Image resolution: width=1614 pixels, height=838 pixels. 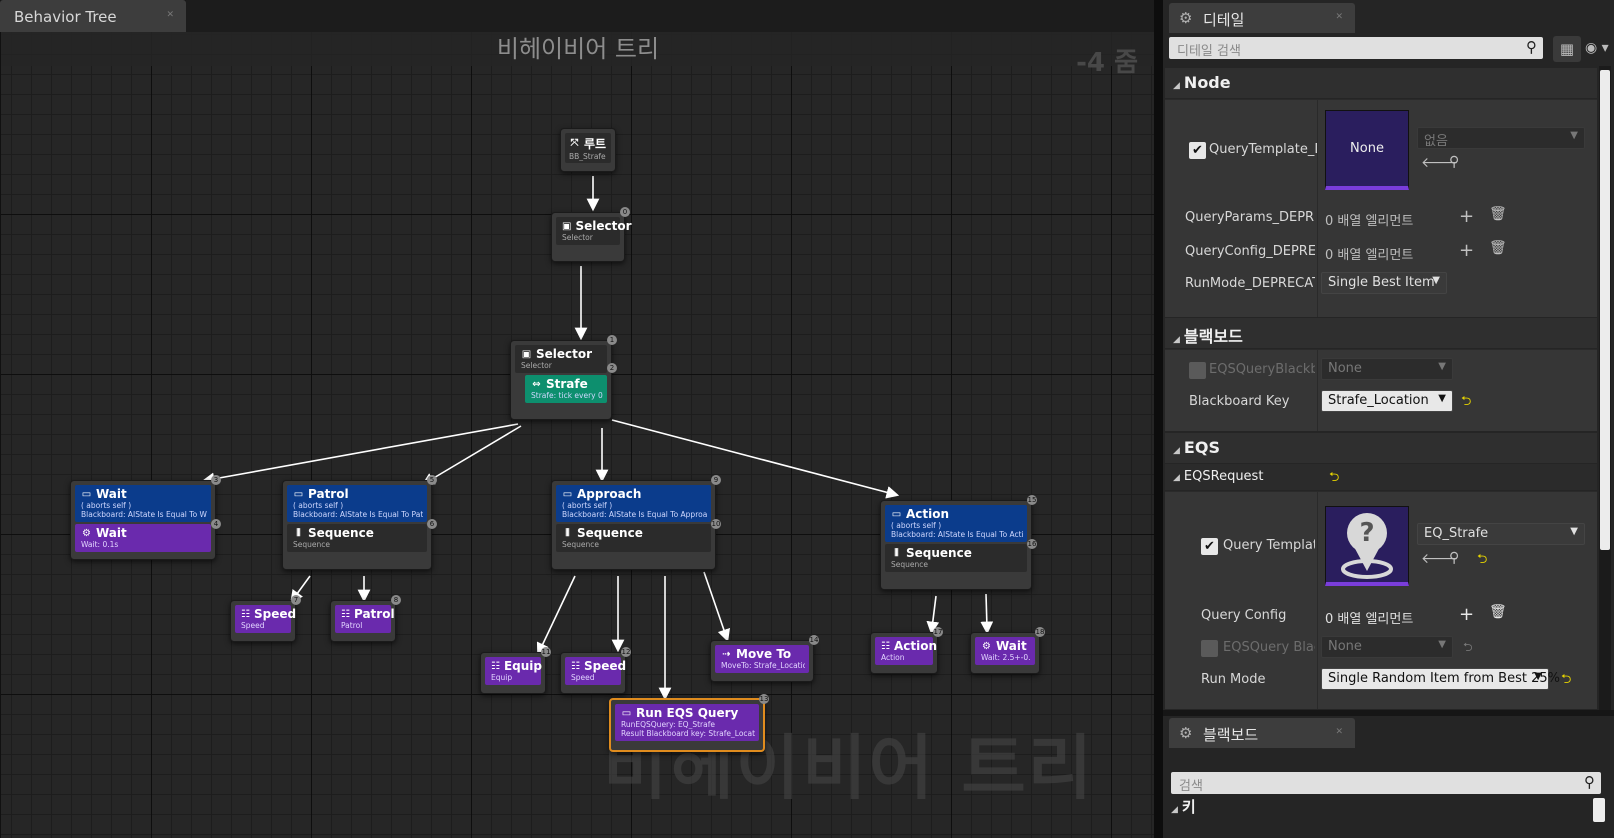 I want to click on keys-header: ◢ 키, so click(x=1183, y=806).